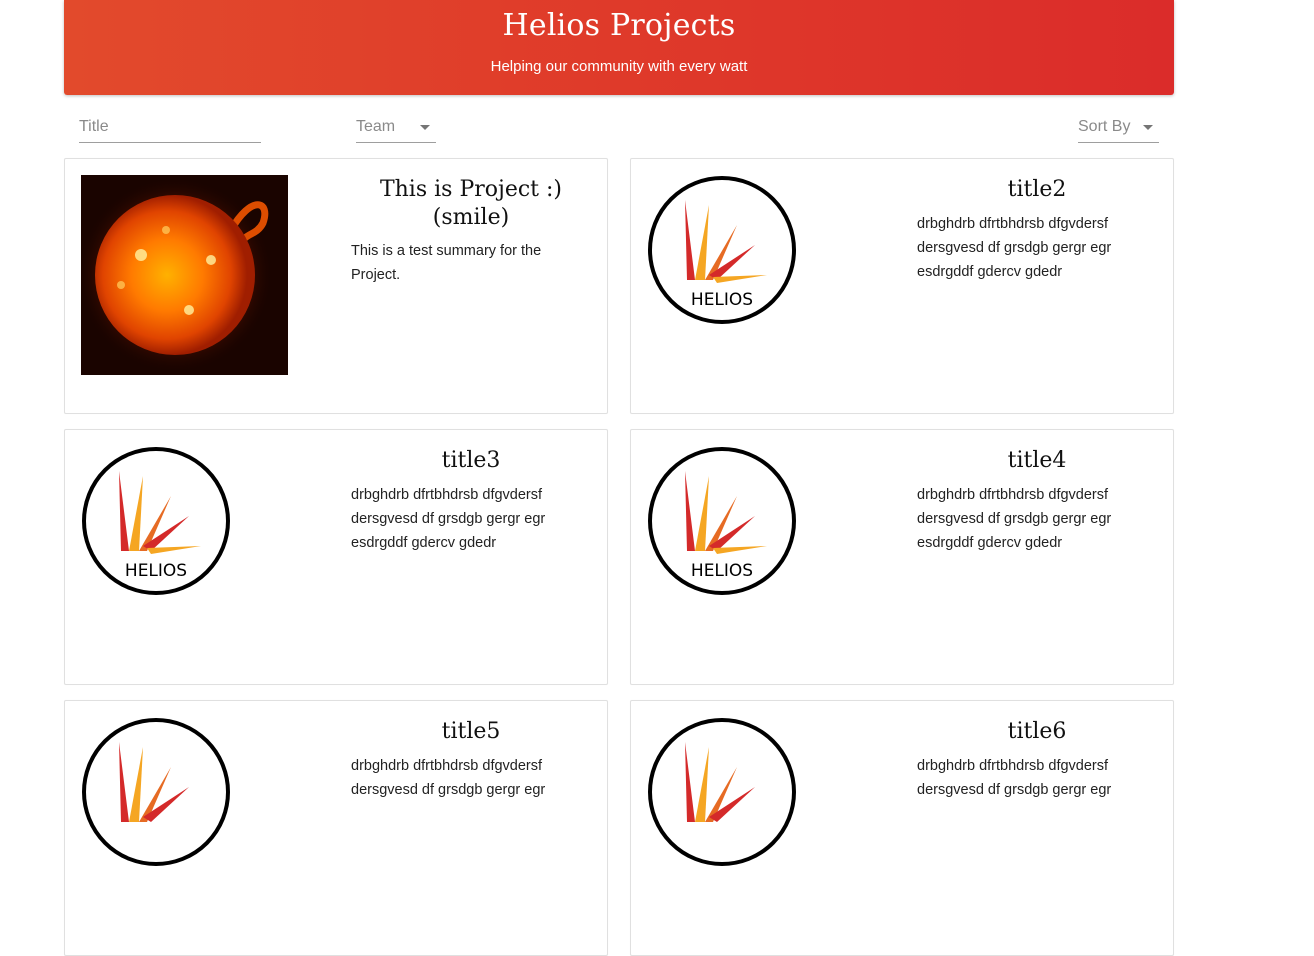  I want to click on team-select-label: Team, so click(376, 126).